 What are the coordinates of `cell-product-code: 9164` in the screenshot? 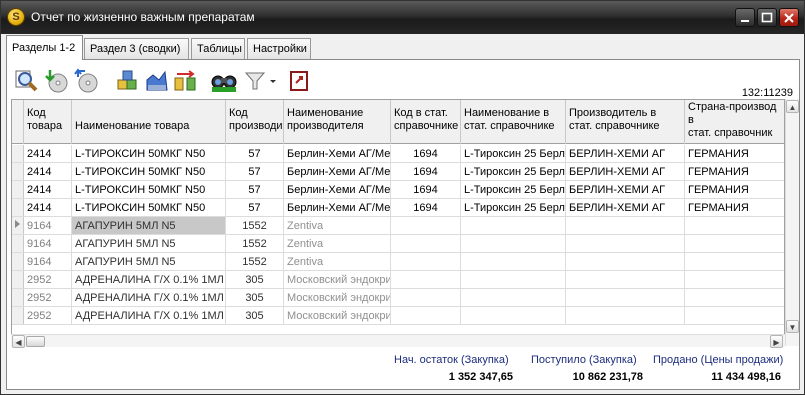 It's located at (48, 225).